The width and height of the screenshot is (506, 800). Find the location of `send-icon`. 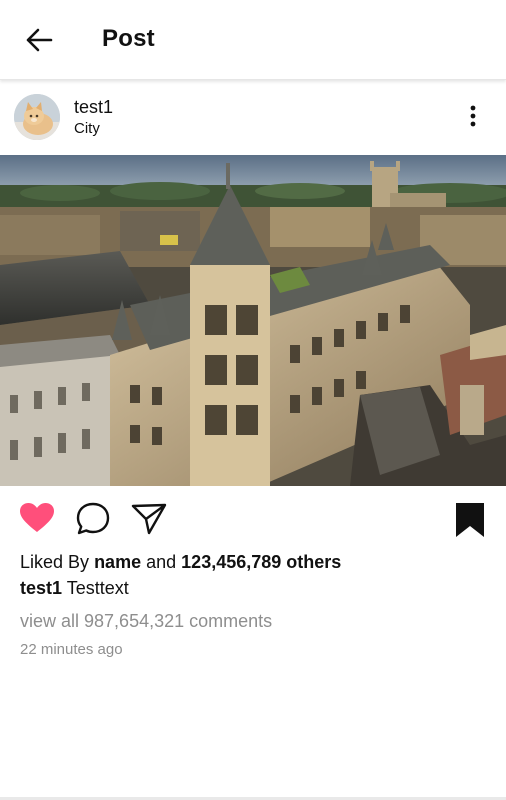

send-icon is located at coordinates (149, 519).